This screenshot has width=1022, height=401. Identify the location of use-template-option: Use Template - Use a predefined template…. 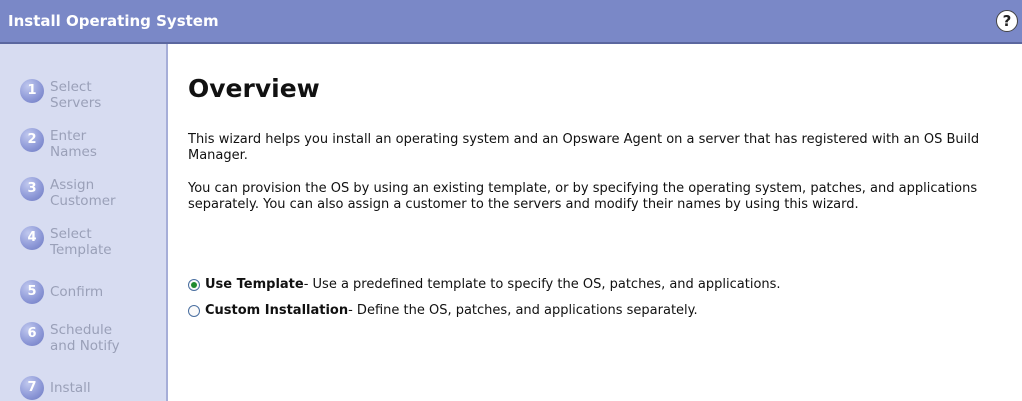
(484, 284).